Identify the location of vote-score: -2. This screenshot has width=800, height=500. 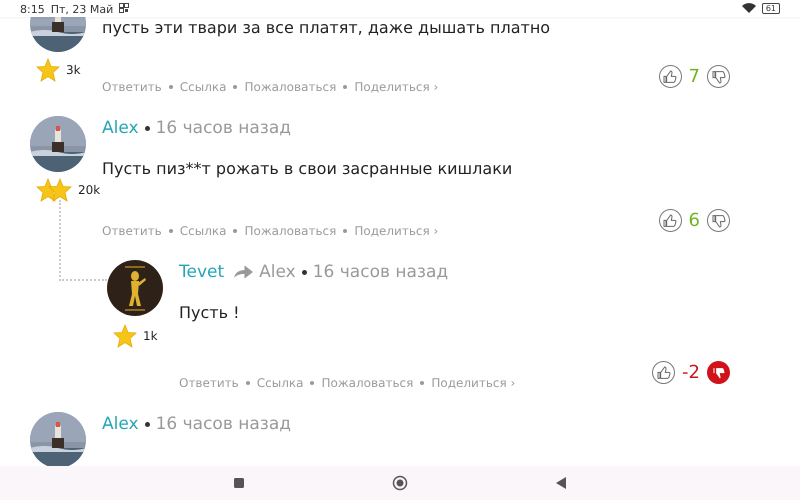
(691, 372).